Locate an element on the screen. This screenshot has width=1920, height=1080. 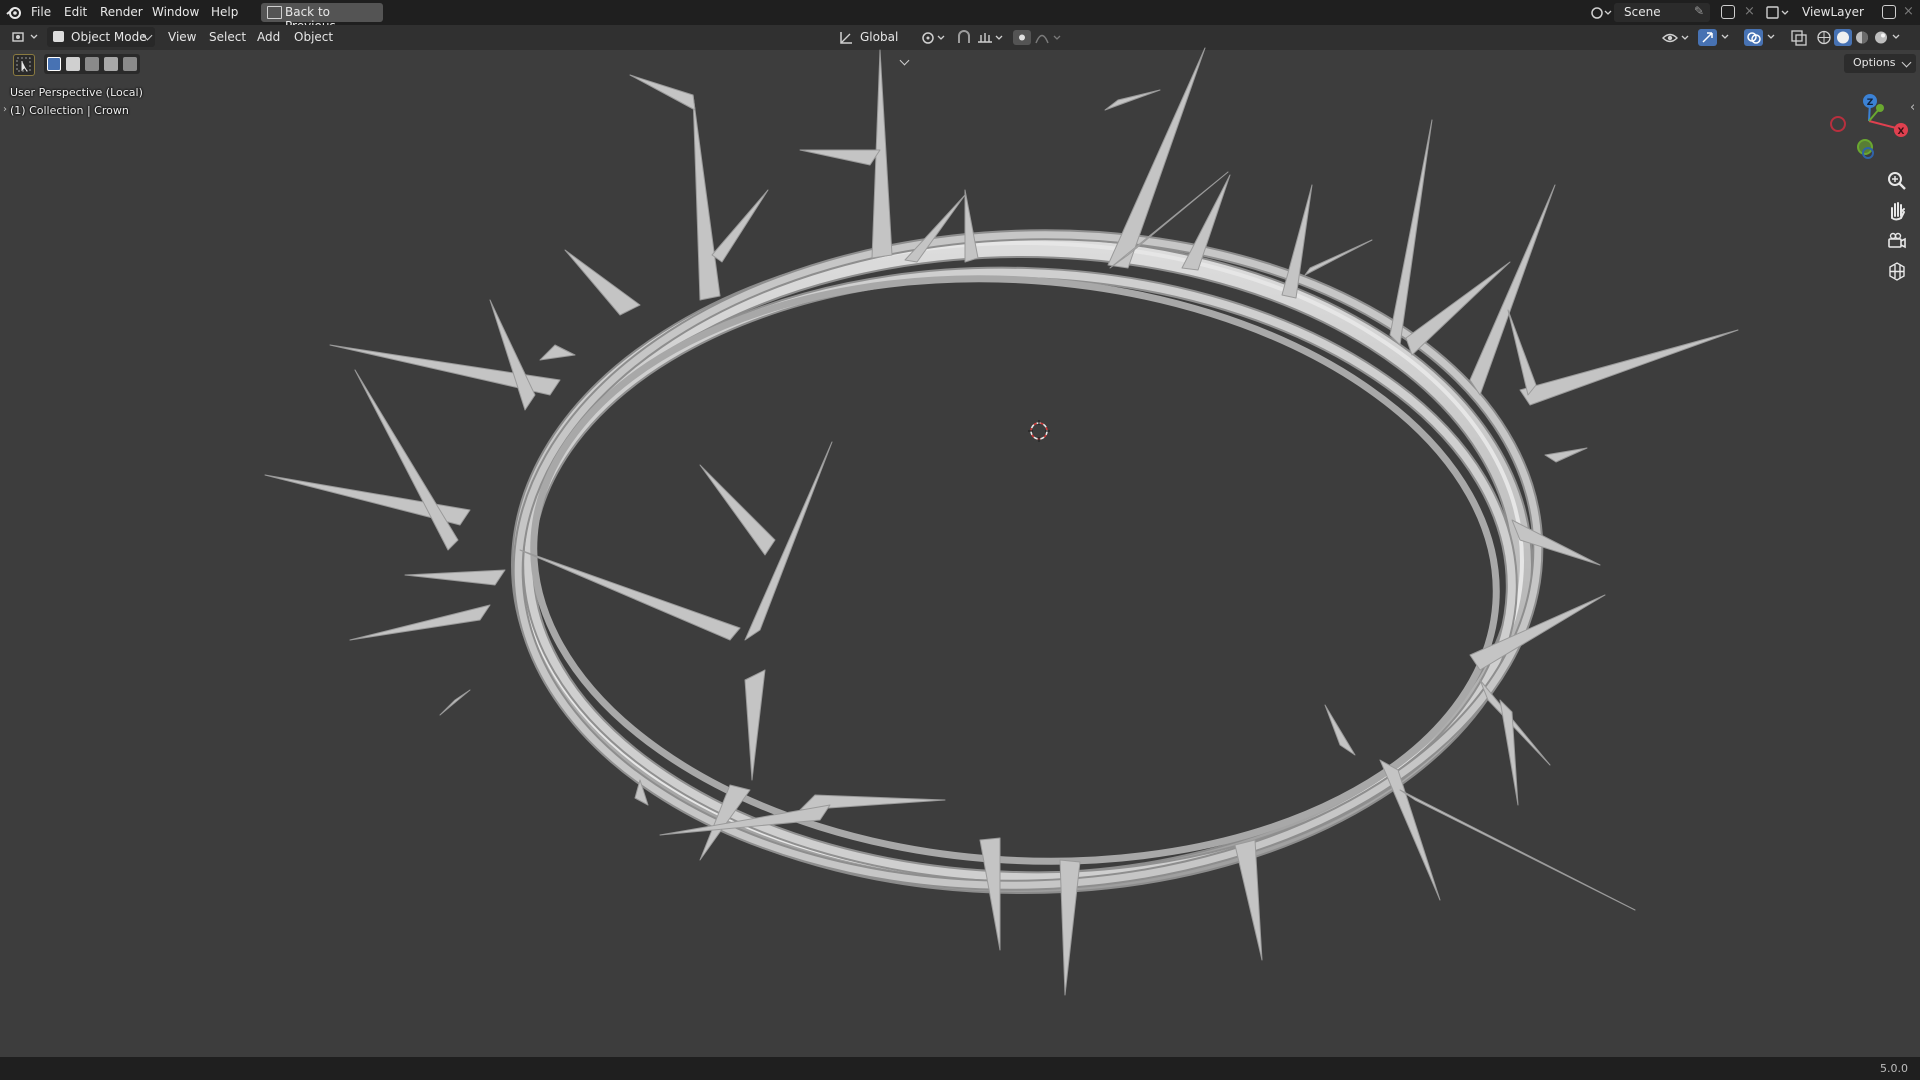
zoom-button is located at coordinates (1897, 181).